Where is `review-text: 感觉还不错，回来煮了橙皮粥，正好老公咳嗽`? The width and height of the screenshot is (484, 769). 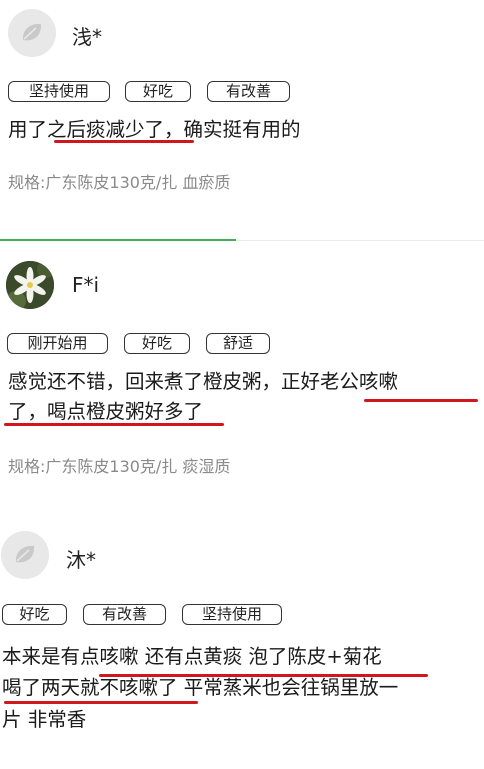
review-text: 感觉还不错，回来煮了橙皮粥，正好老公咳嗽 is located at coordinates (203, 381).